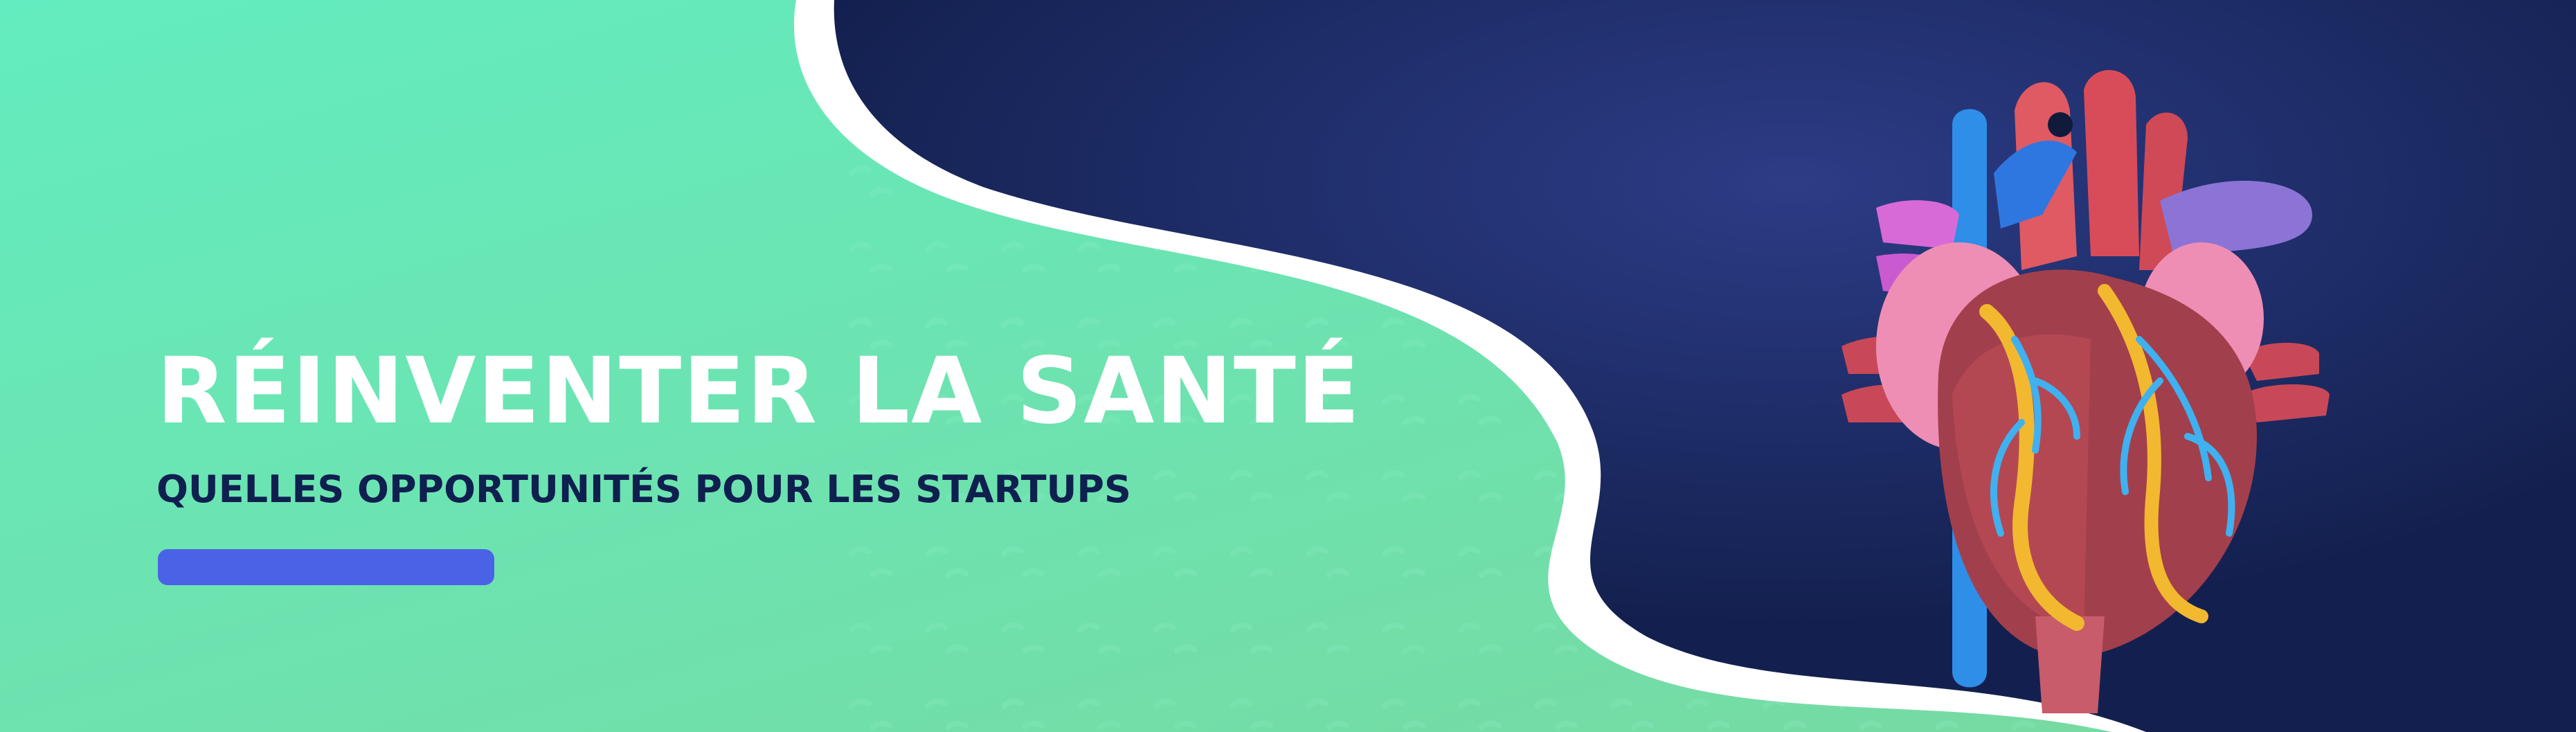  I want to click on aorta-branch, so click(2111, 163).